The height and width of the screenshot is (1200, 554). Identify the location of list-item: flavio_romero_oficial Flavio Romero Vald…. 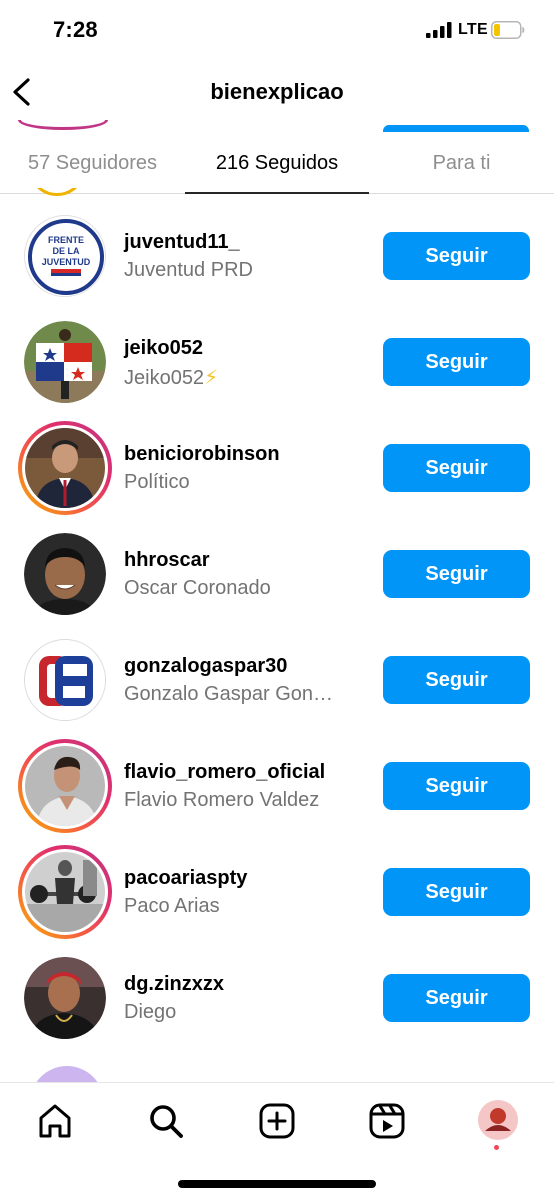
(277, 786).